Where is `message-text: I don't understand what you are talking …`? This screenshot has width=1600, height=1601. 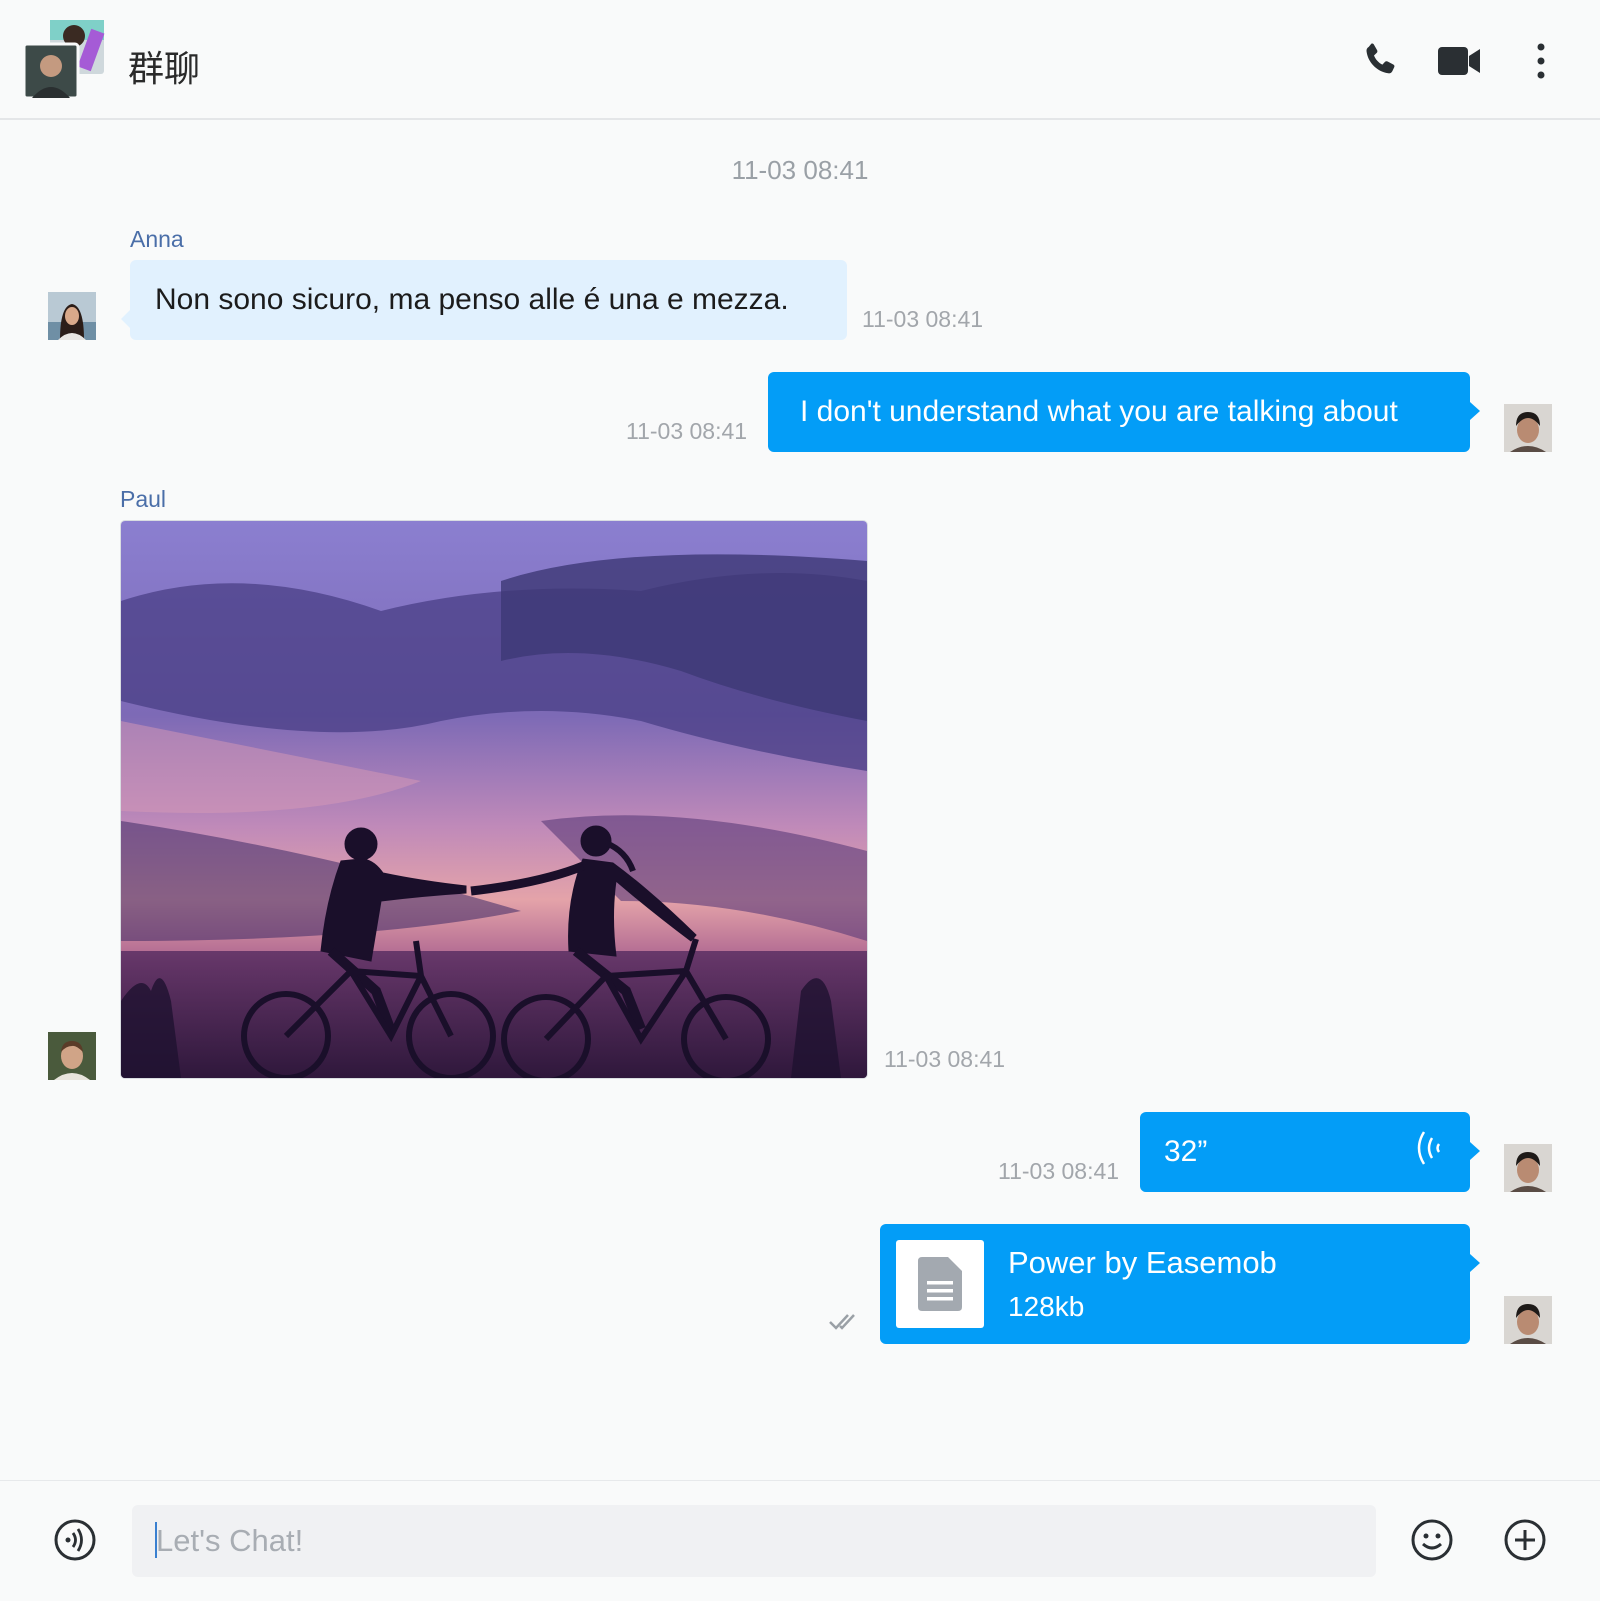
message-text: I don't understand what you are talking … is located at coordinates (1099, 411).